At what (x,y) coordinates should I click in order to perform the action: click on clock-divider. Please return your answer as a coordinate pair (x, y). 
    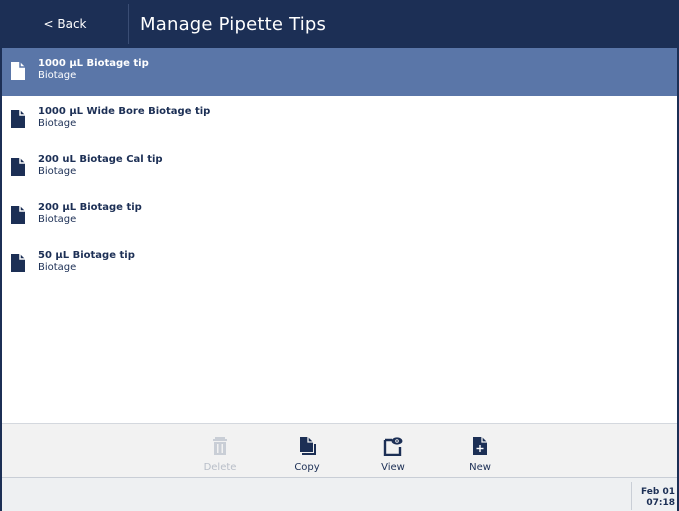
    Looking at the image, I should click on (631, 496).